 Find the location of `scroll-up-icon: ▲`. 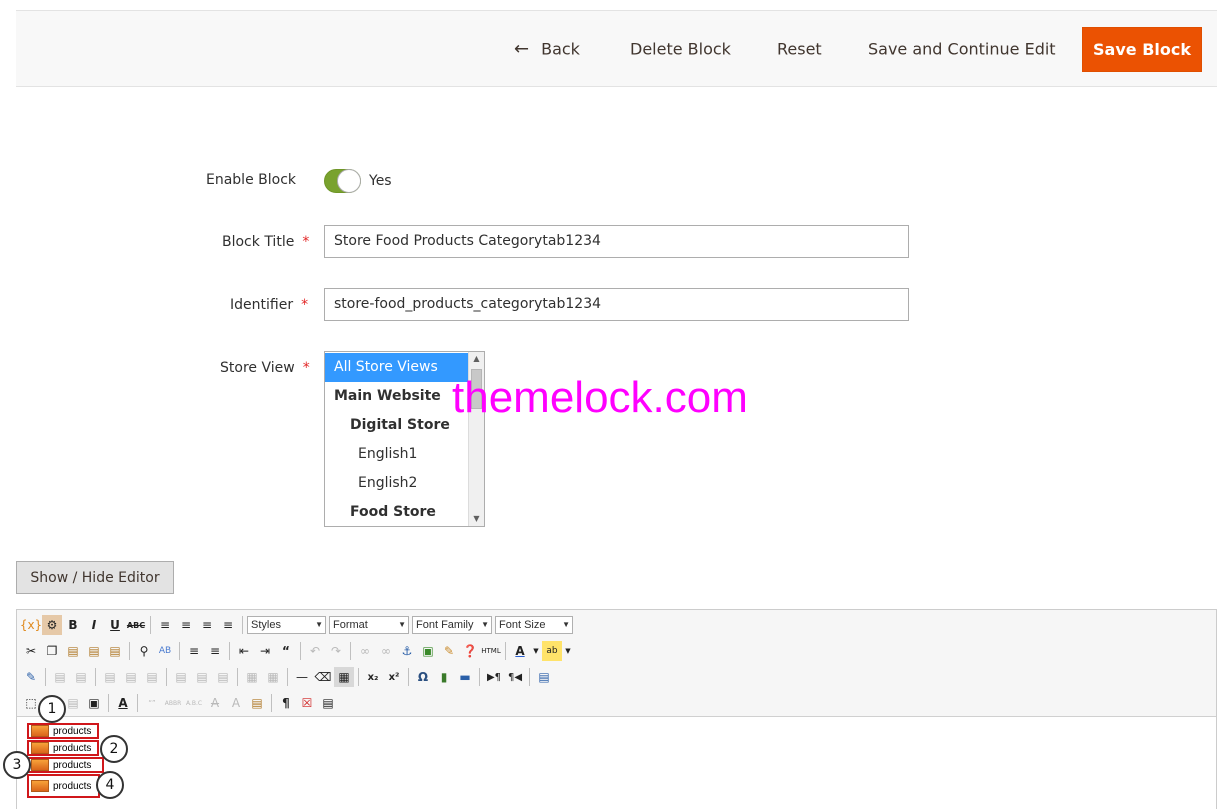

scroll-up-icon: ▲ is located at coordinates (476, 359).